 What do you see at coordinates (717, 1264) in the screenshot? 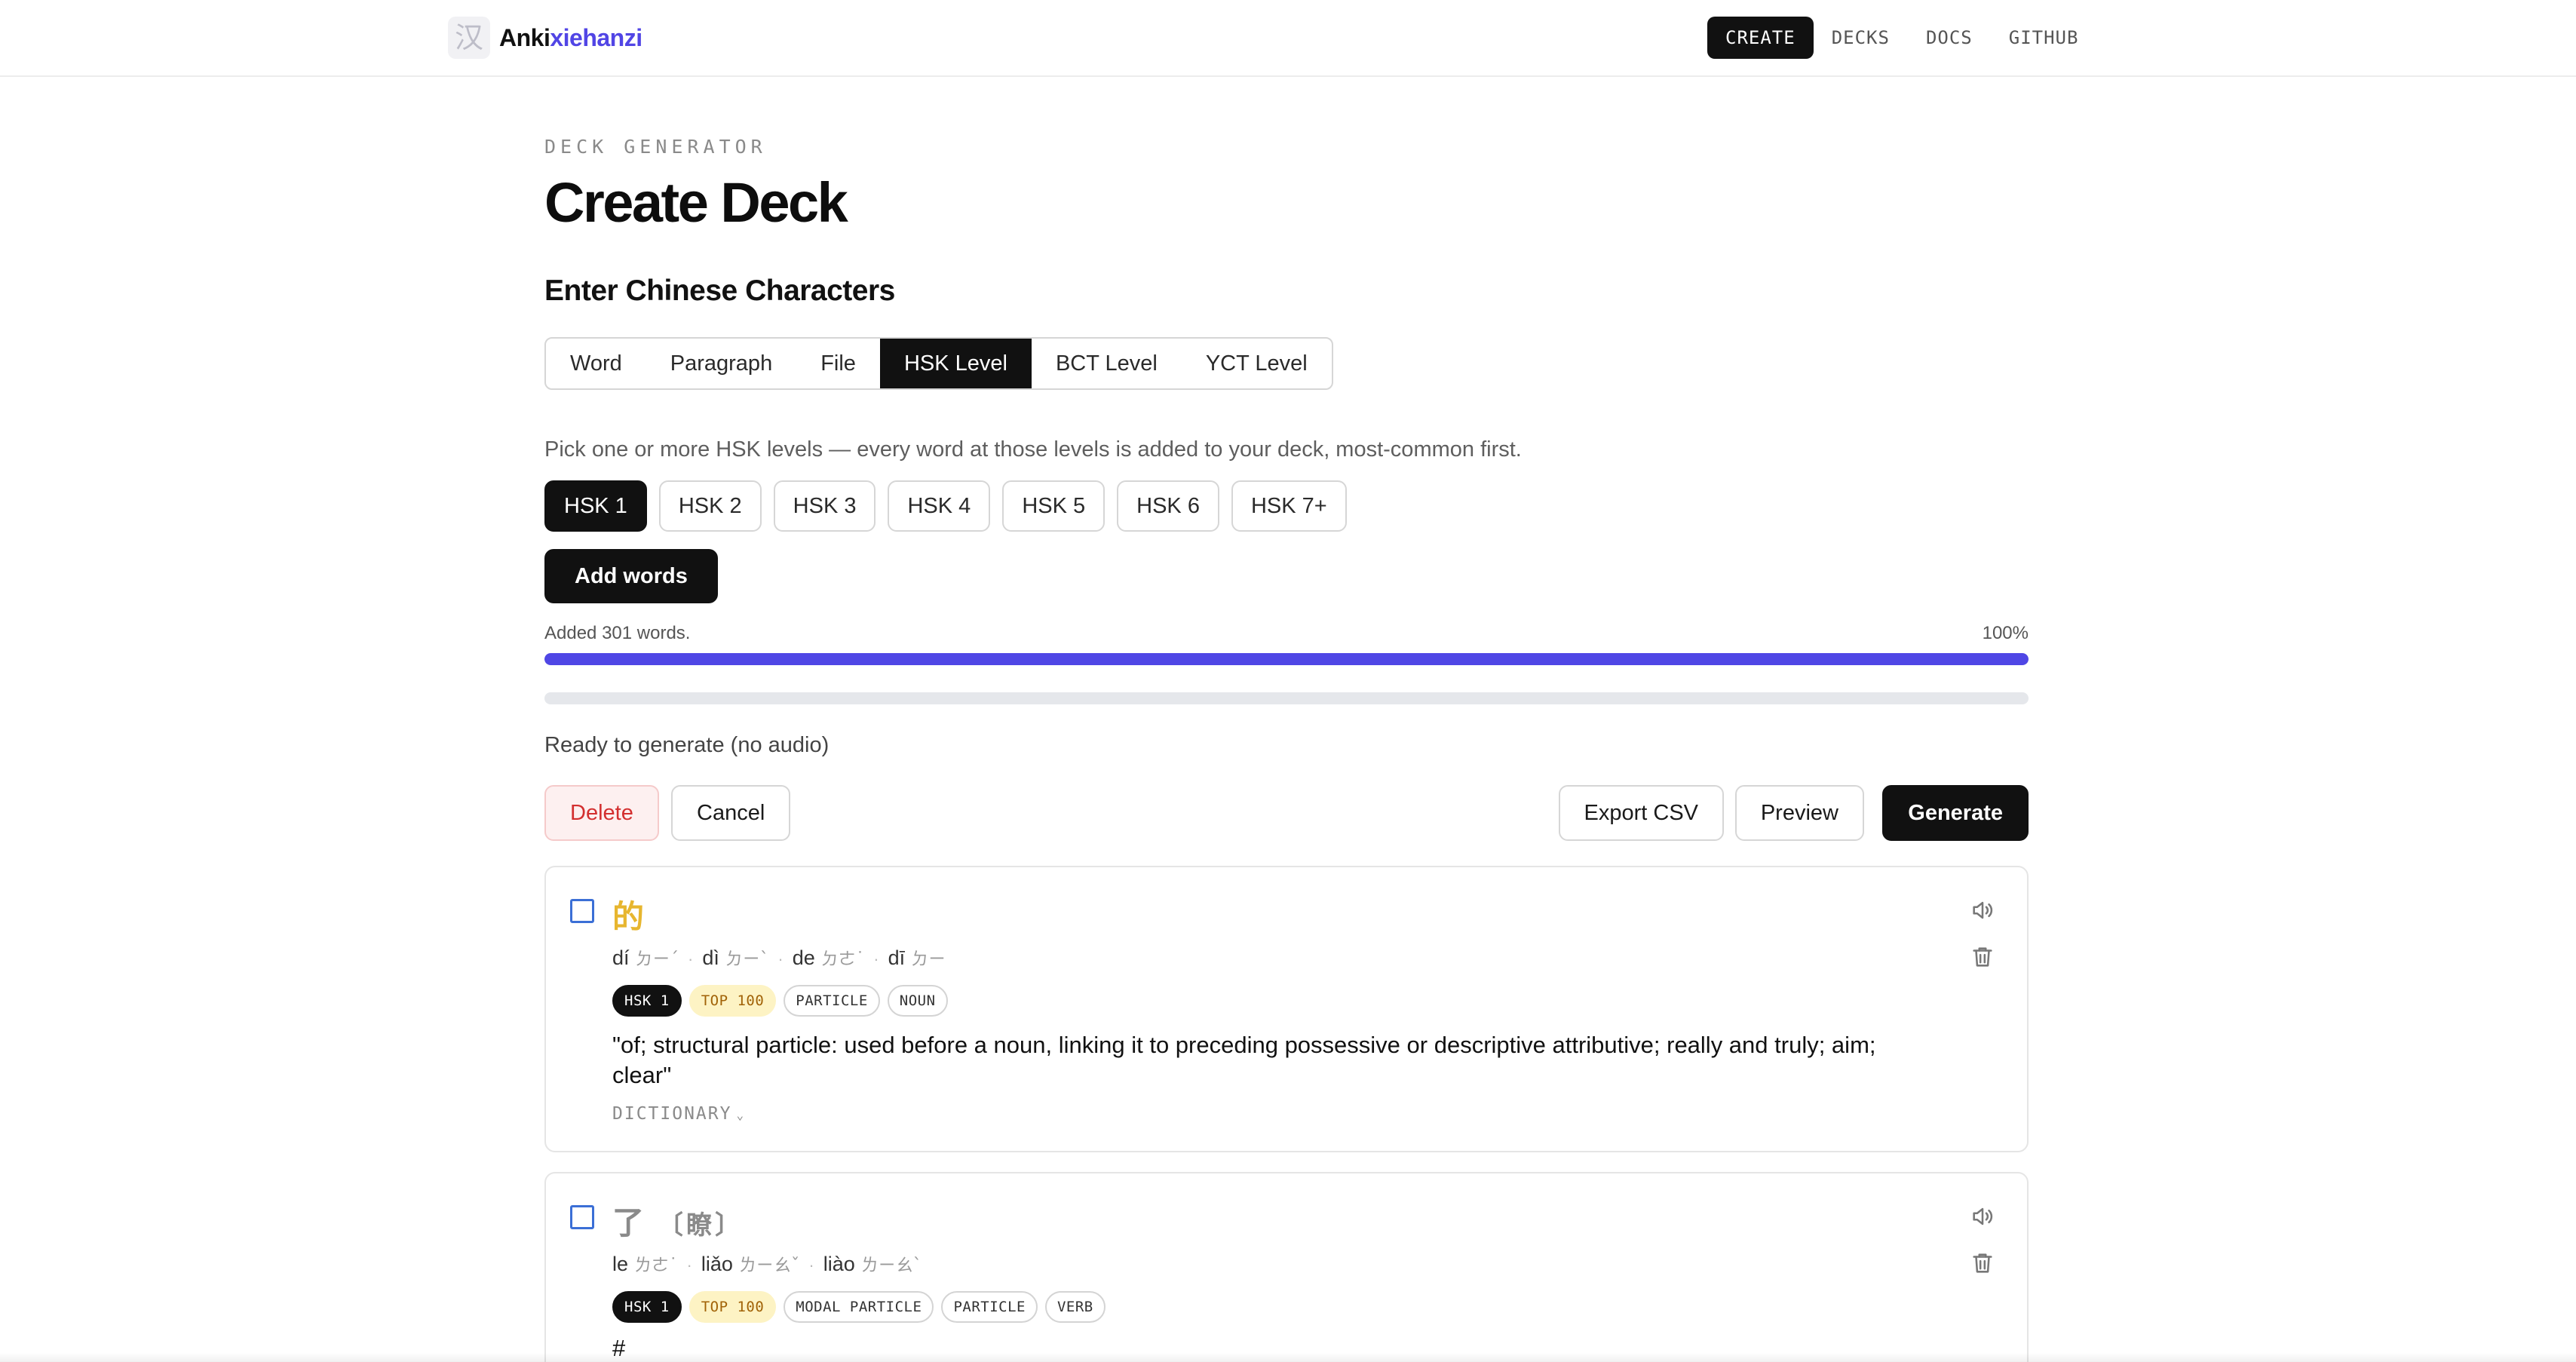
I see `reading-pinyin: liǎo` at bounding box center [717, 1264].